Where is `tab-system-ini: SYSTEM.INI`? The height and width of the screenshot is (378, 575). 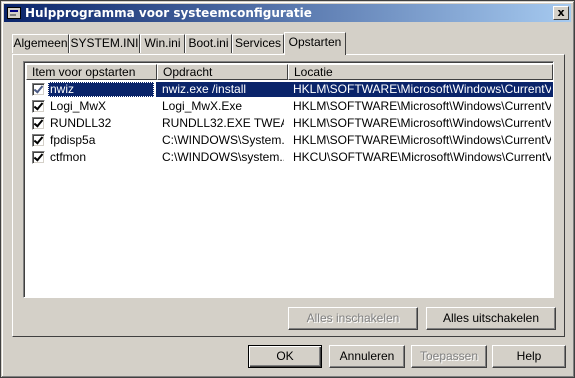
tab-system-ini: SYSTEM.INI is located at coordinates (104, 43).